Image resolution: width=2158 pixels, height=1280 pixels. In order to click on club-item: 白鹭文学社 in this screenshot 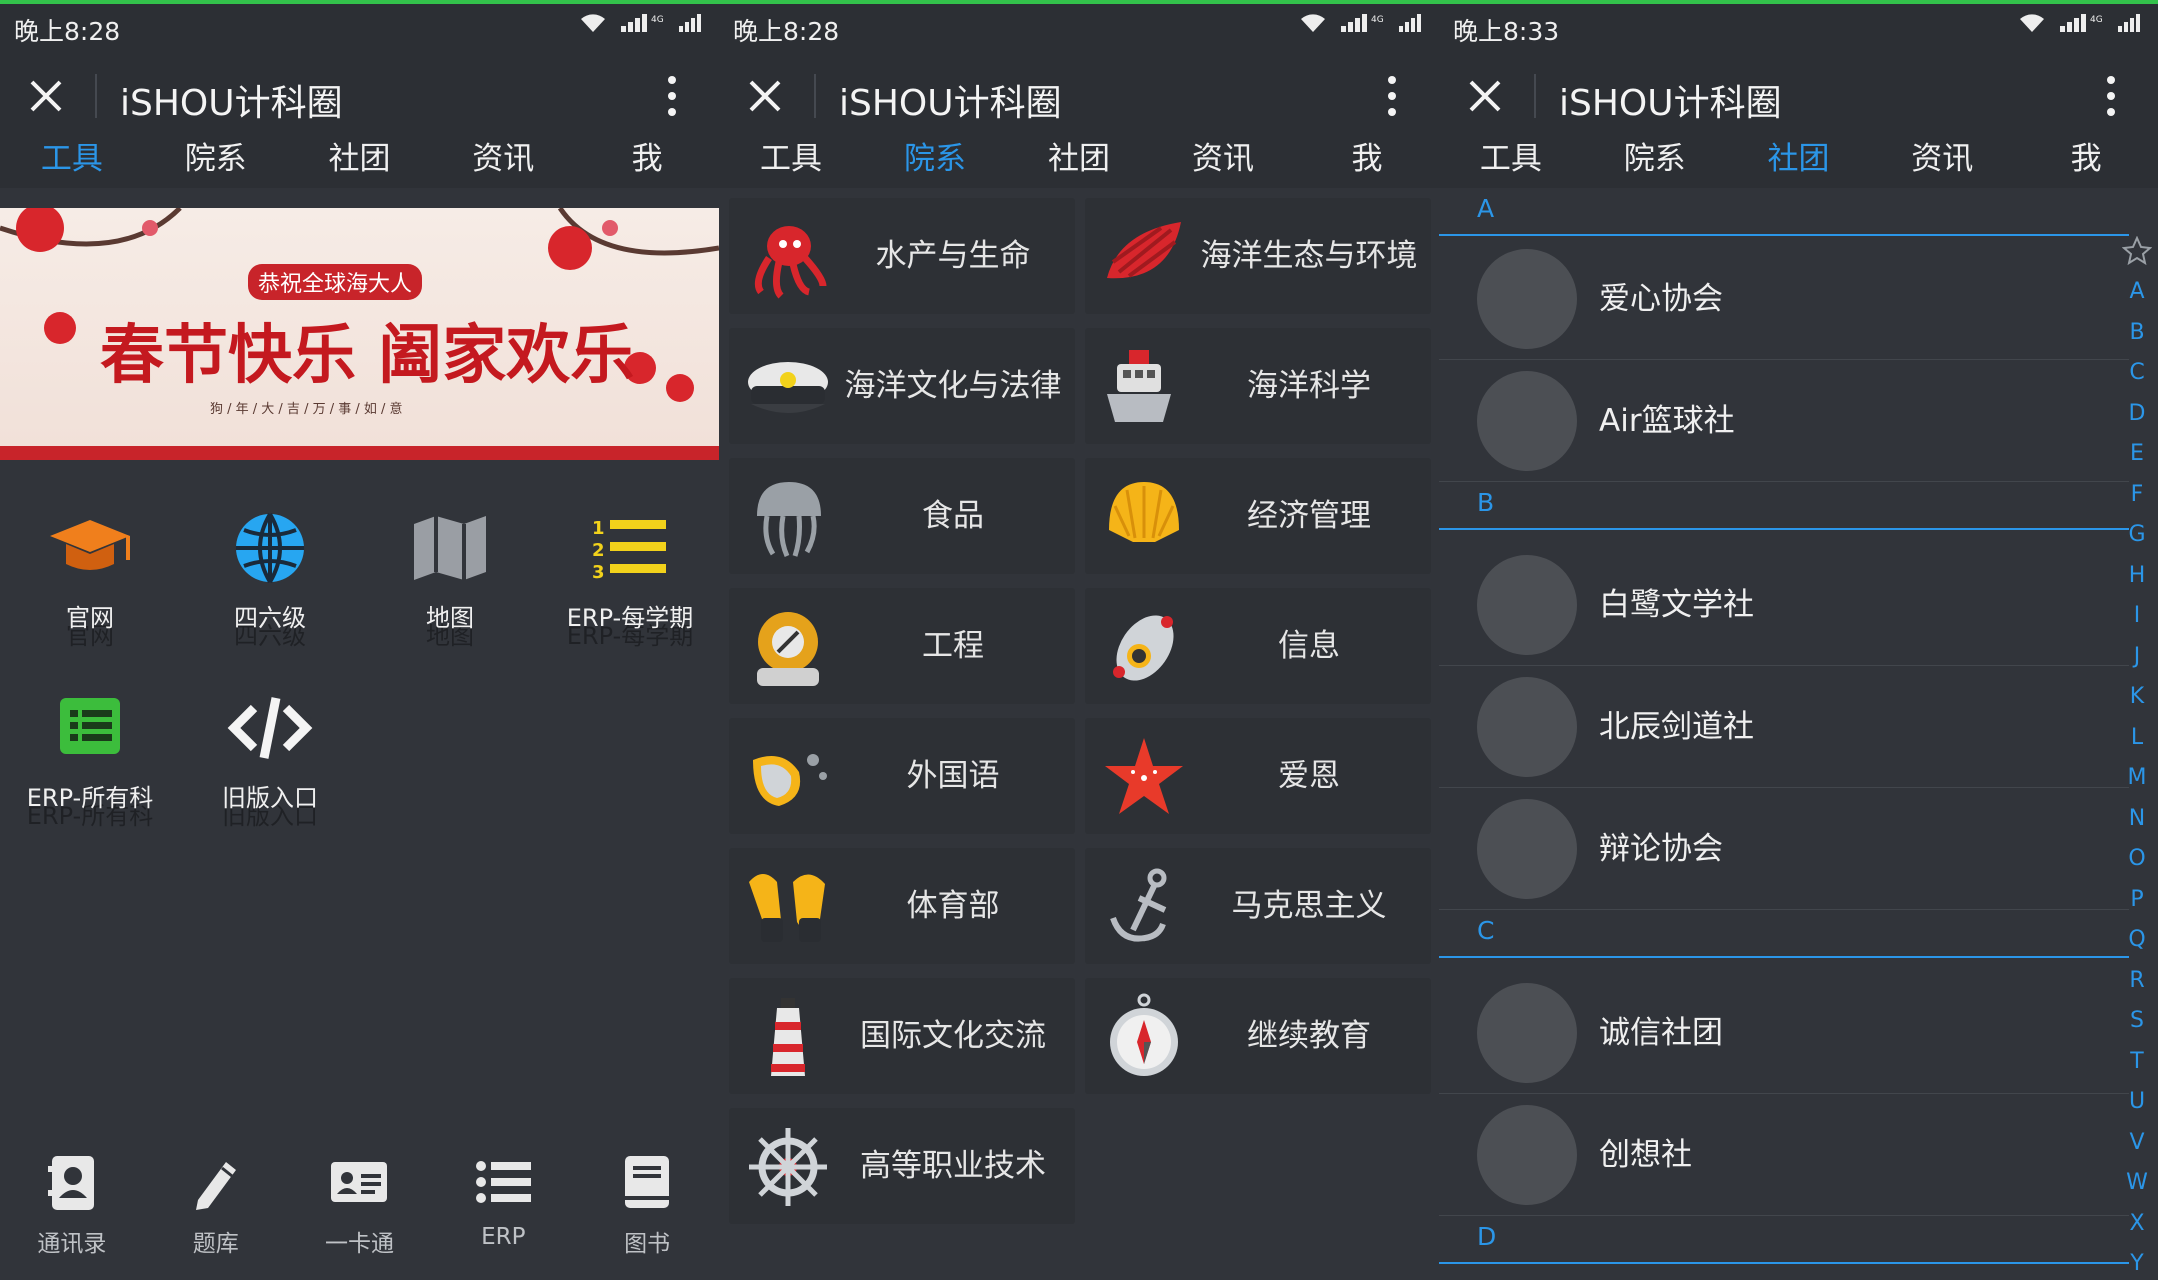, I will do `click(1784, 605)`.